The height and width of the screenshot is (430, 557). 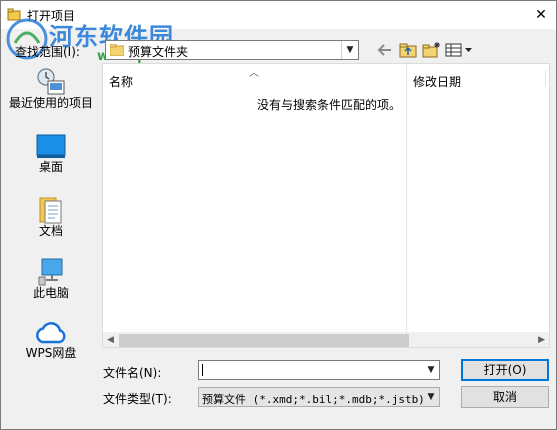 What do you see at coordinates (121, 81) in the screenshot?
I see `column-header-name: 名称` at bounding box center [121, 81].